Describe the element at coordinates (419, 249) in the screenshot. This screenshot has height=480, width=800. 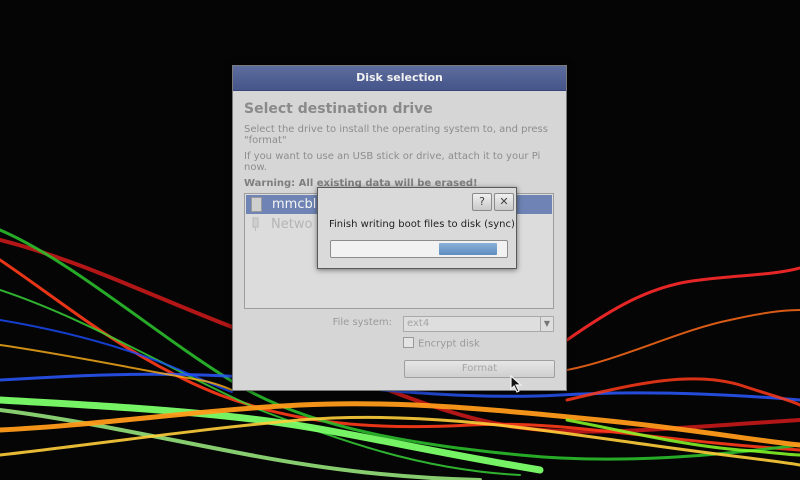
I see `progress-bar` at that location.